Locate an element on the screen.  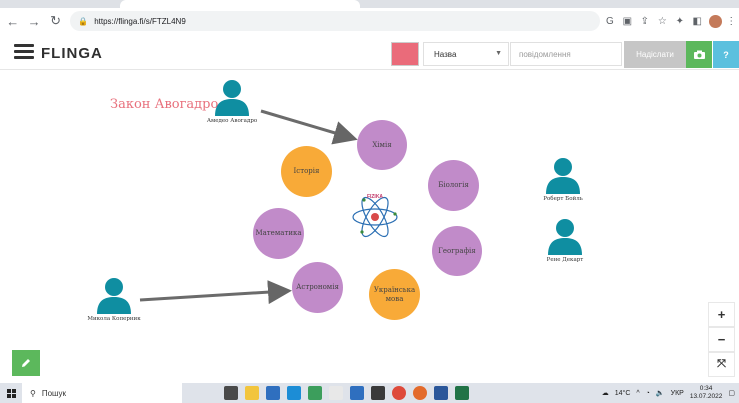
bubble-math: Математика is located at coordinates (278, 233).